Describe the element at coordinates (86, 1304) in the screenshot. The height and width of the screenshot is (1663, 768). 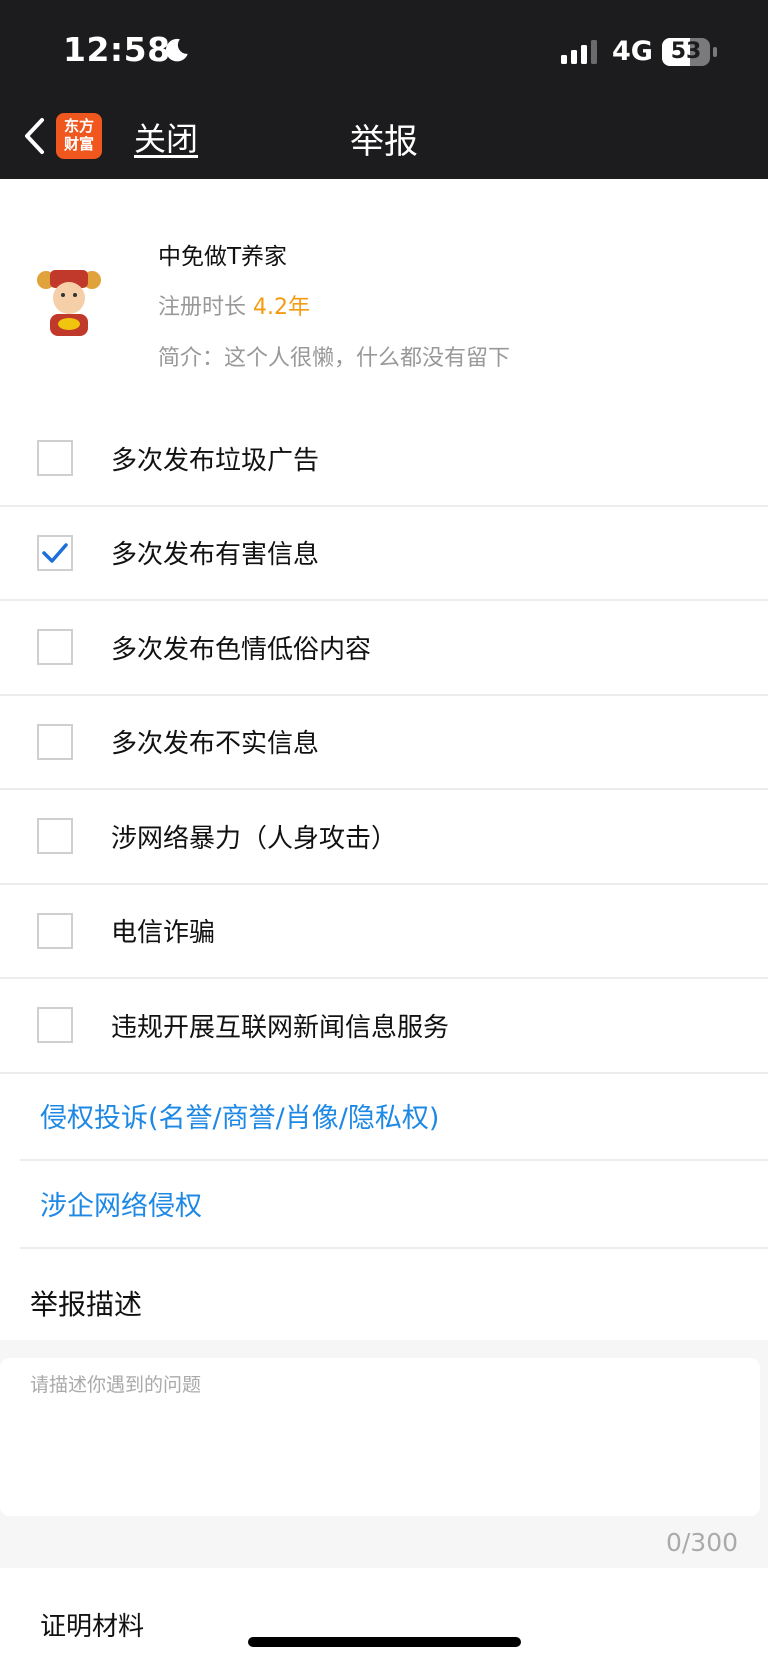
I see `description-title: 举报描述` at that location.